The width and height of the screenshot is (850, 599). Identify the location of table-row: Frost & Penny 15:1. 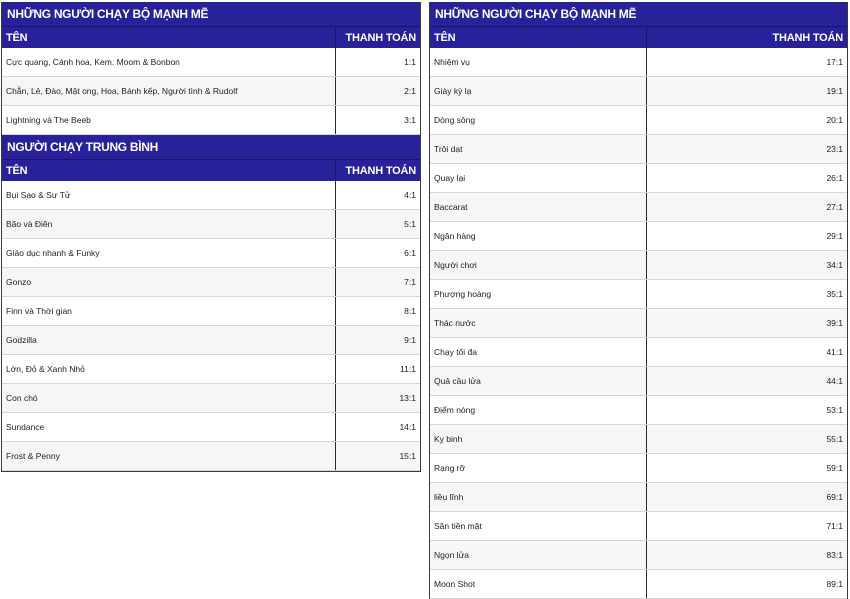
(211, 456).